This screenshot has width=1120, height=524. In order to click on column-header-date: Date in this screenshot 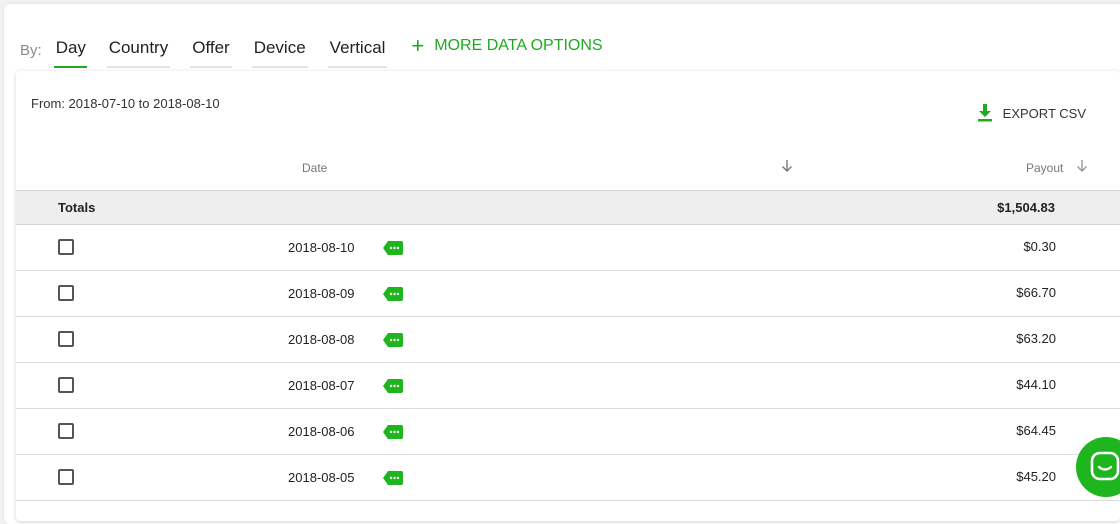, I will do `click(314, 168)`.